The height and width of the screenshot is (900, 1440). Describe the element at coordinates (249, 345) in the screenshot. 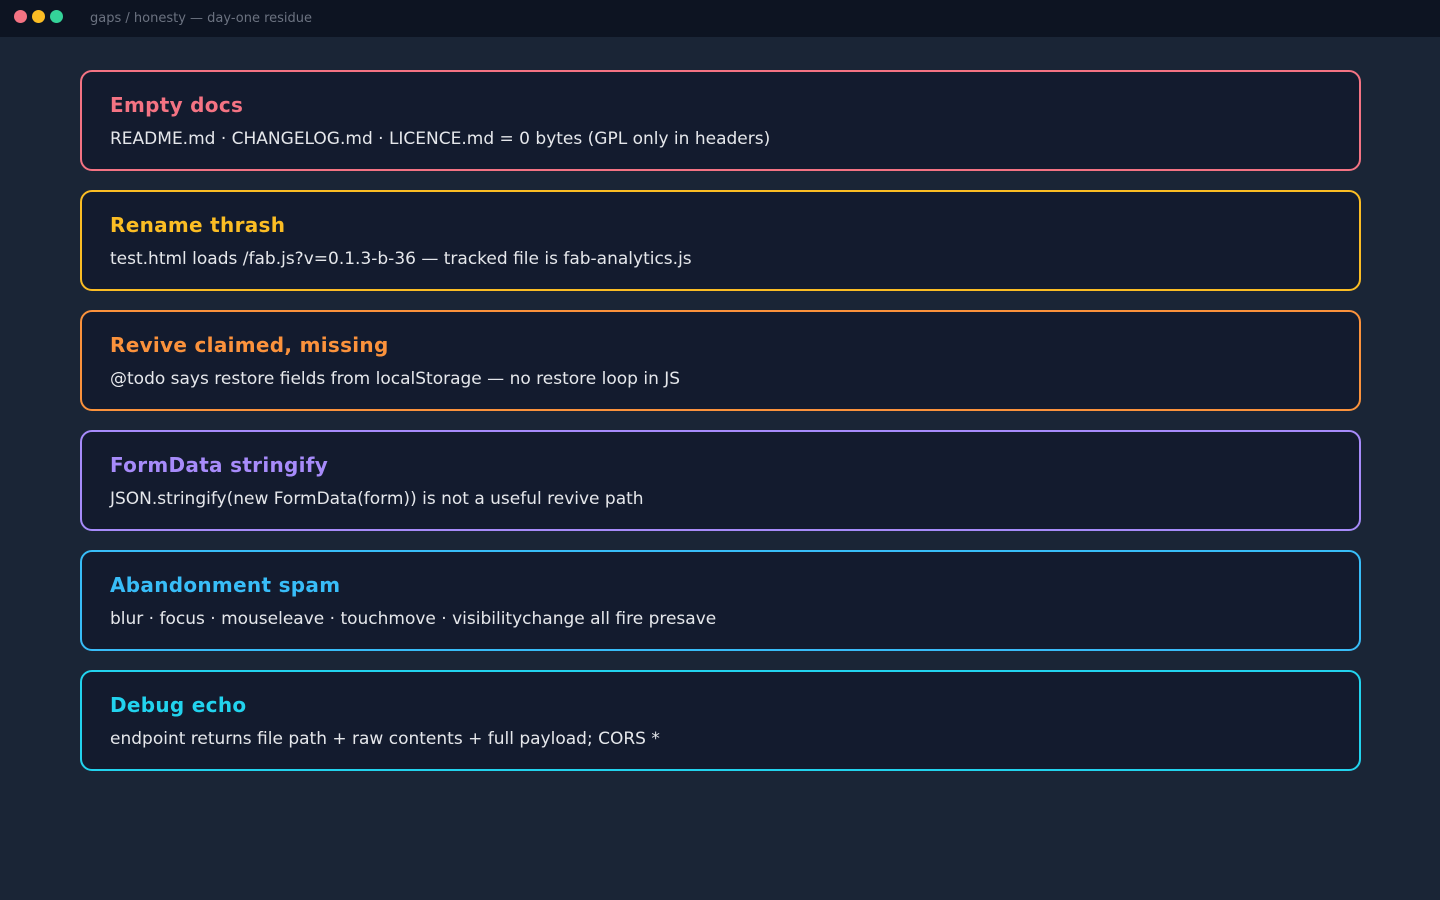

I see `card-title: Revive claimed, missing` at that location.